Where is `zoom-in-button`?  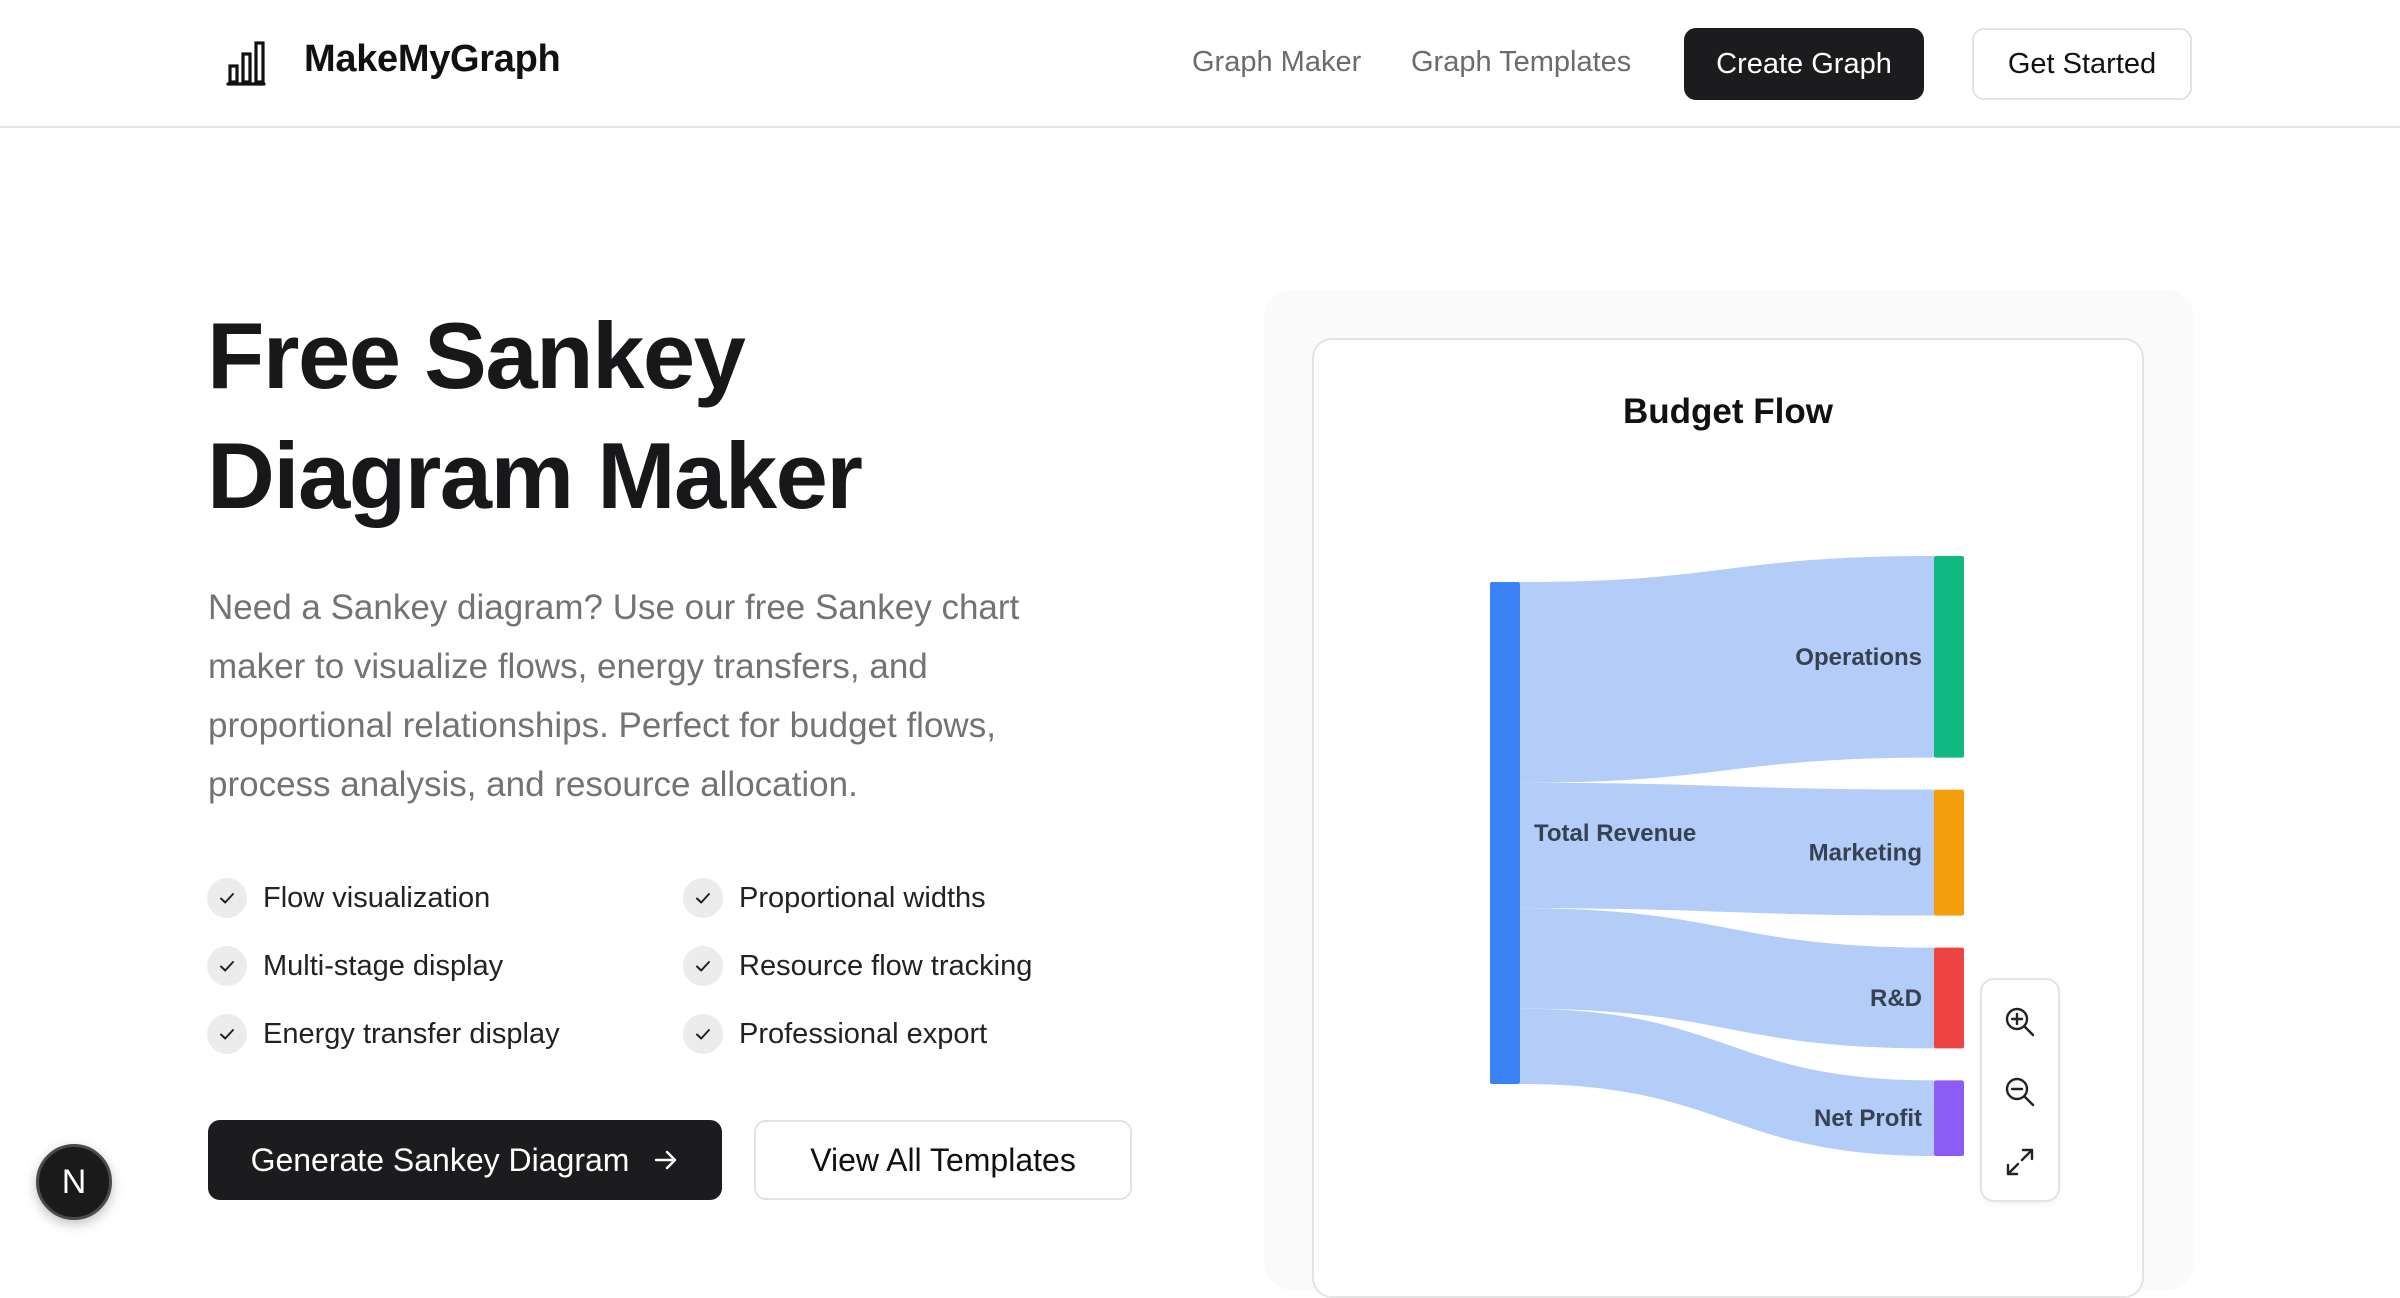
zoom-in-button is located at coordinates (2020, 1022).